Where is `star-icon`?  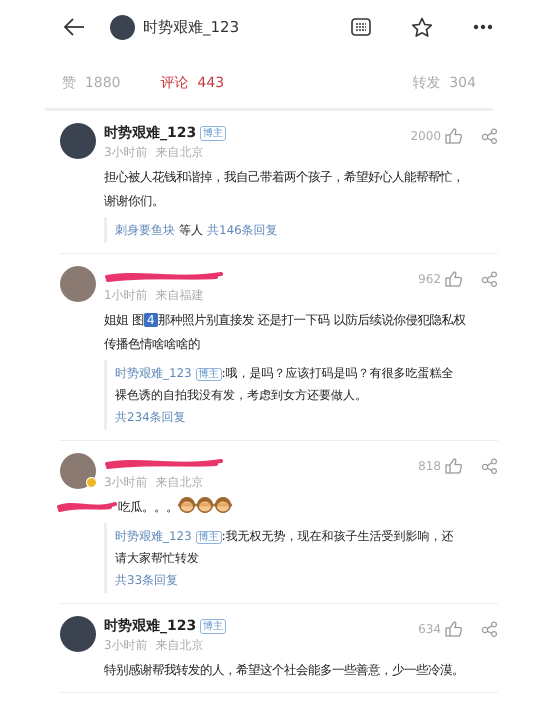
star-icon is located at coordinates (422, 27).